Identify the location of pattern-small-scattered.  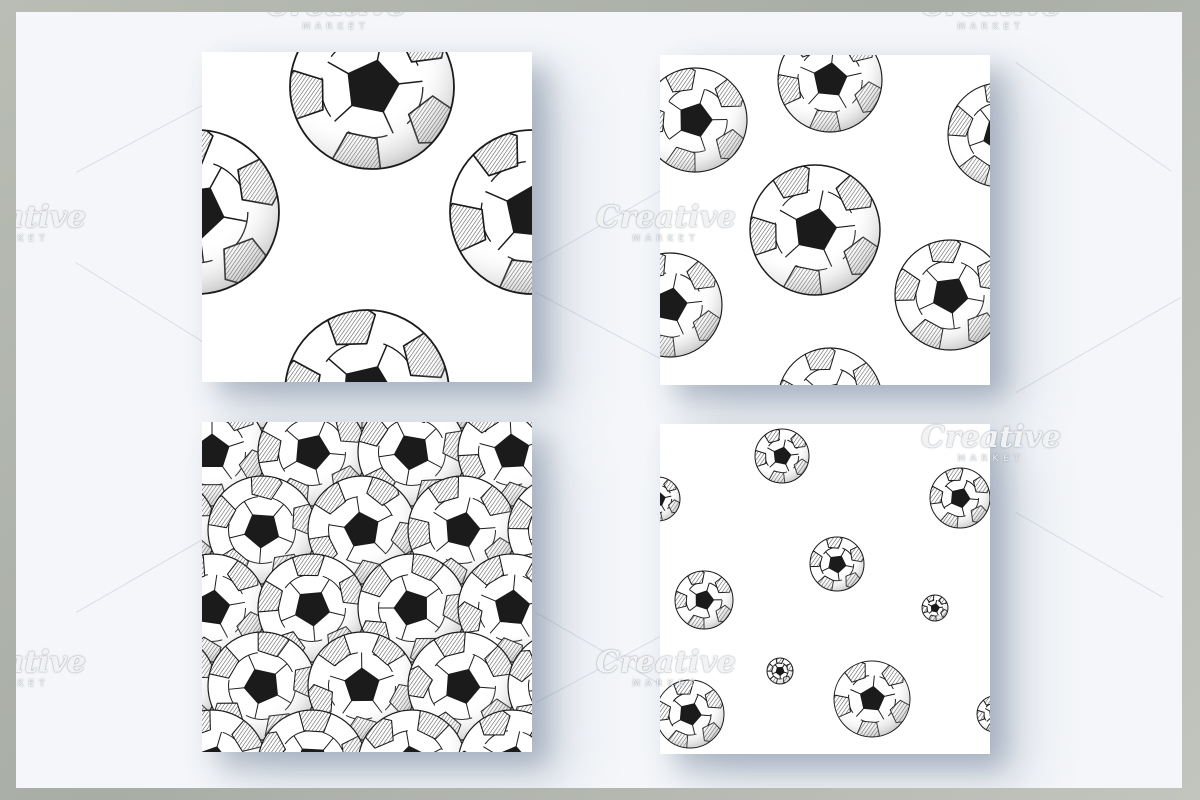
(825, 588).